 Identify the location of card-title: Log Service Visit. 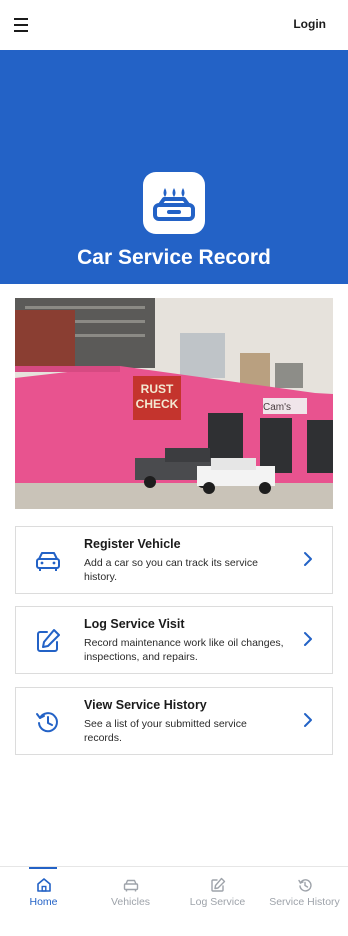
(134, 624).